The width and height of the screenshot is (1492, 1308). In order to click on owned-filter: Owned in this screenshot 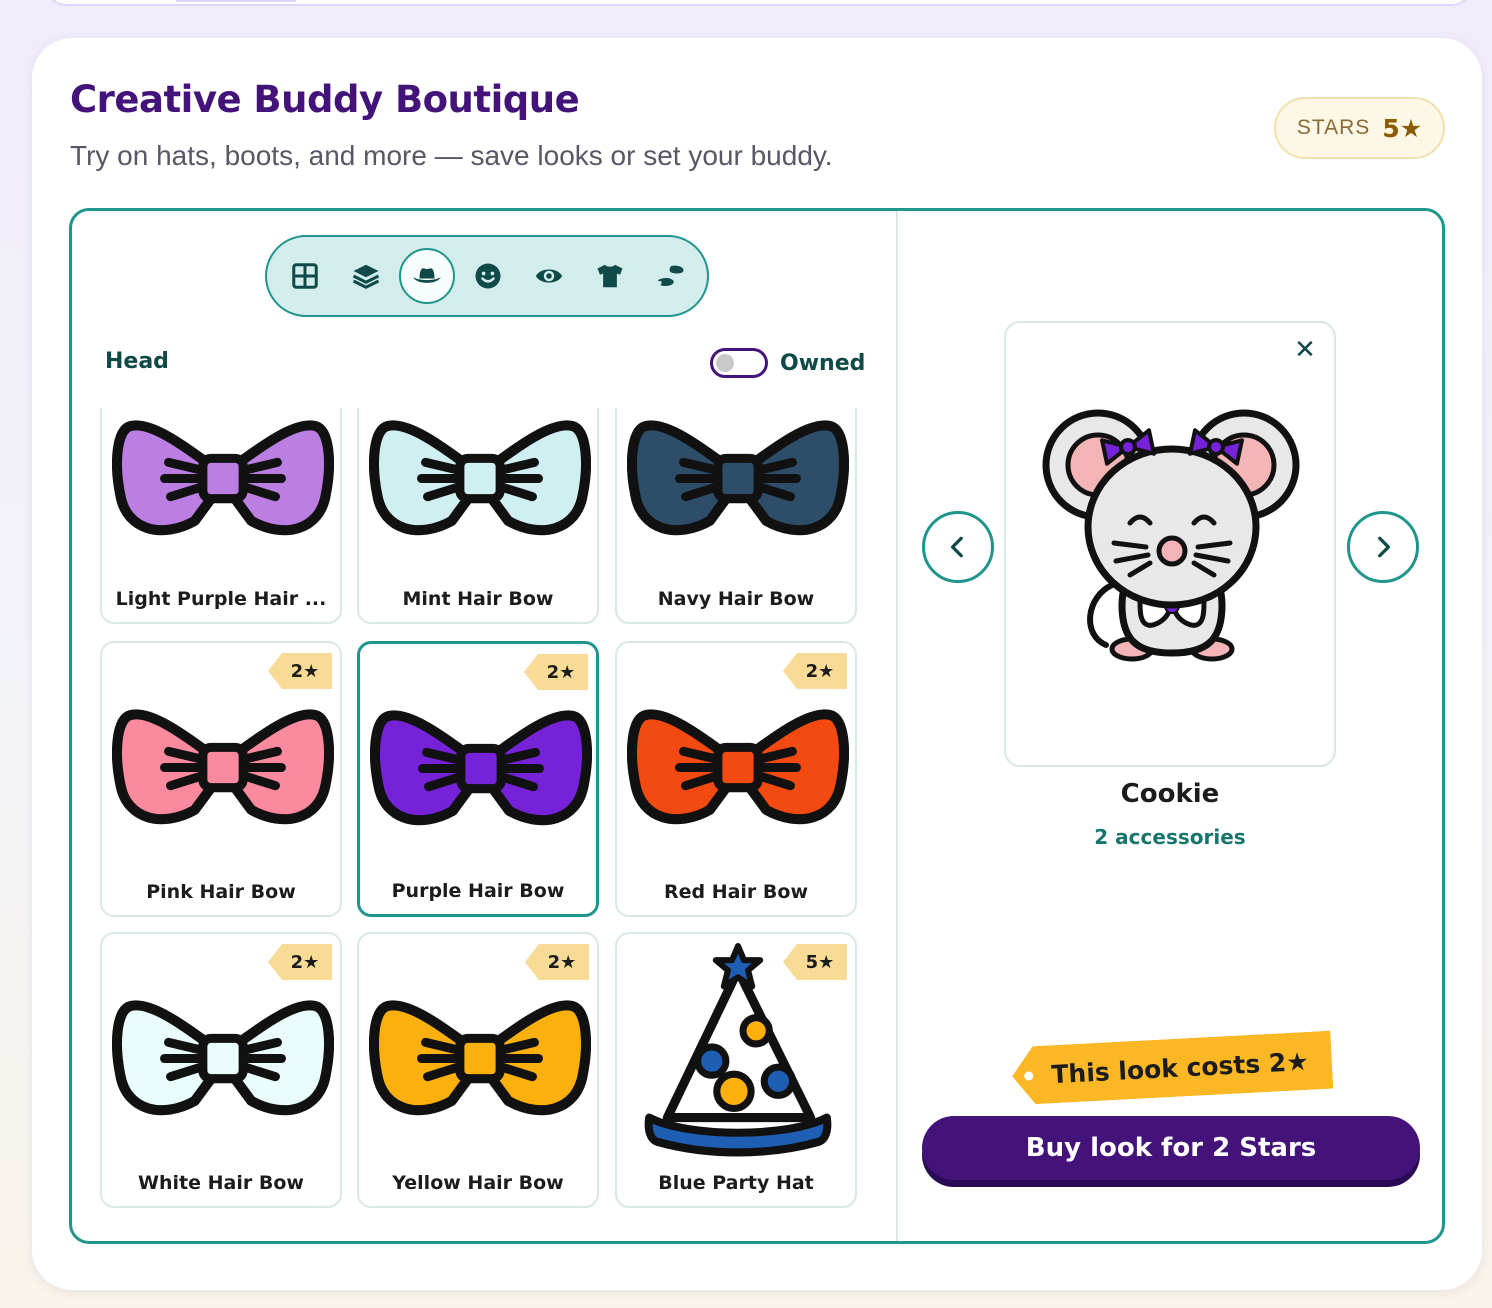, I will do `click(787, 363)`.